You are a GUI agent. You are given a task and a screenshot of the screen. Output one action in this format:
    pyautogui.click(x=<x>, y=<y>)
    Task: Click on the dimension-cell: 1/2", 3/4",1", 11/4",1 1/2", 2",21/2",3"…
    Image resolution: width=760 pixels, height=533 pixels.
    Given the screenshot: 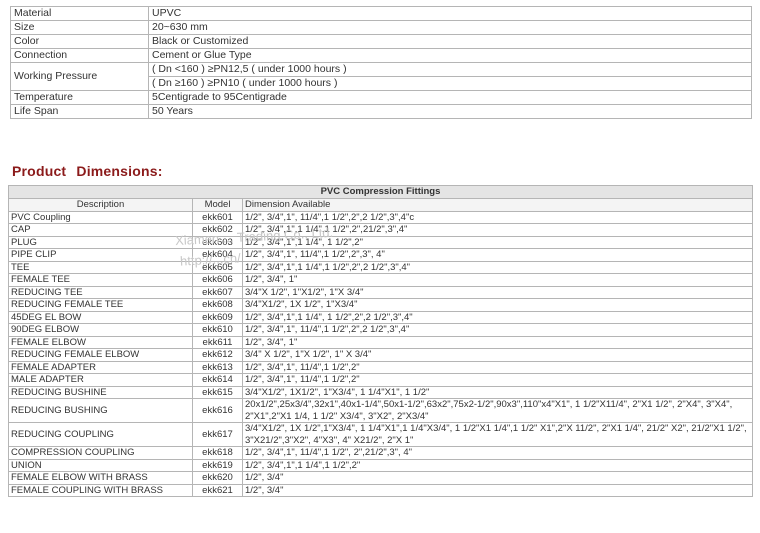 What is the action you would take?
    pyautogui.click(x=497, y=453)
    